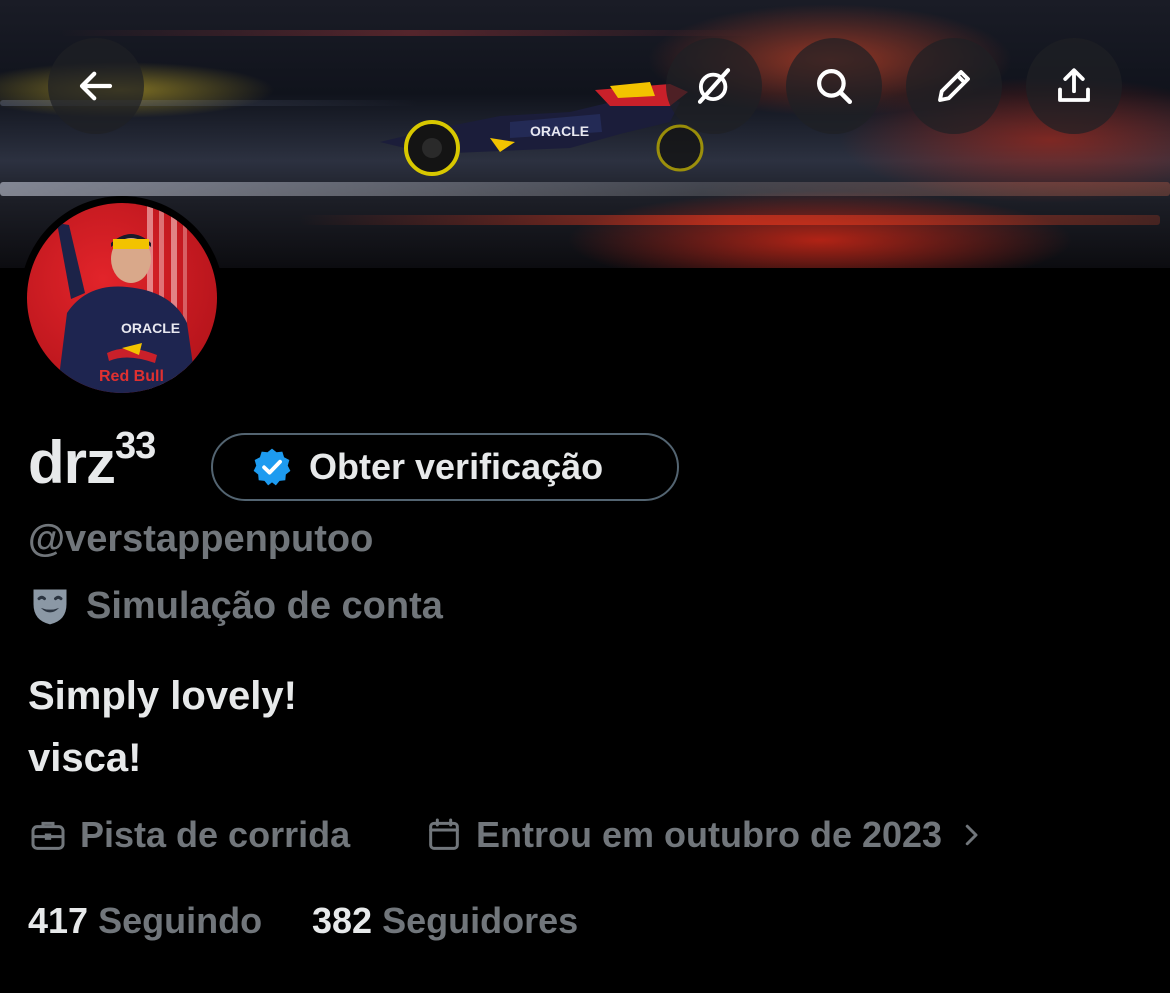  Describe the element at coordinates (72, 462) in the screenshot. I see `display-name-text: drz` at that location.